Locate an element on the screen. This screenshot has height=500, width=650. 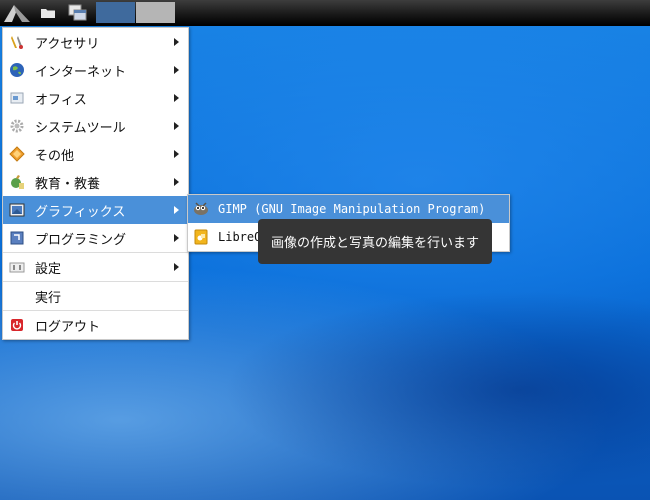
menu-item-label: 設定 is located at coordinates (48, 269).